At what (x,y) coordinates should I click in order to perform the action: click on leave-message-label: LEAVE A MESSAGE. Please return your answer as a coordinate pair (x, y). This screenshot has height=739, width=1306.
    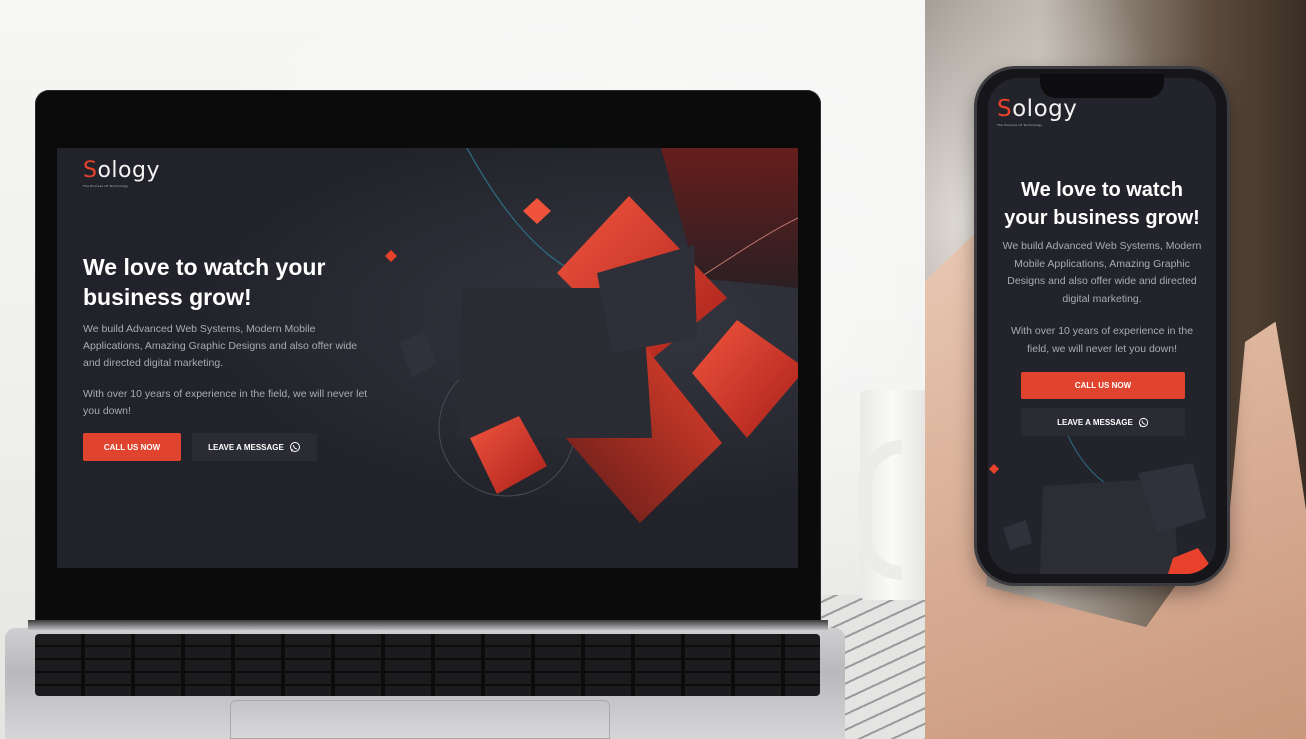
    Looking at the image, I should click on (246, 447).